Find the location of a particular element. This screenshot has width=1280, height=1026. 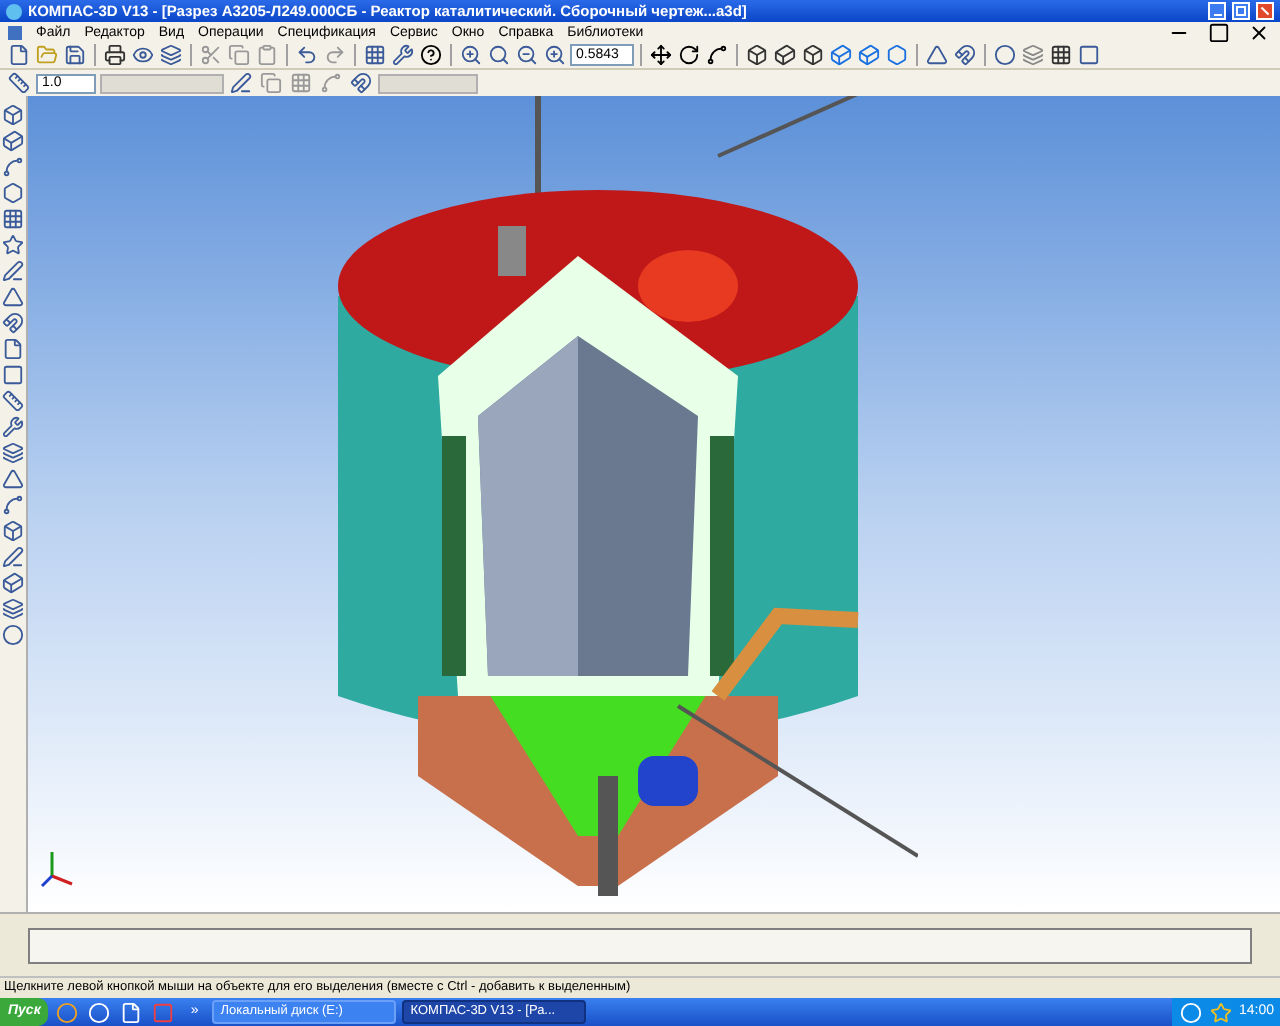

minimize-button is located at coordinates (1217, 11).